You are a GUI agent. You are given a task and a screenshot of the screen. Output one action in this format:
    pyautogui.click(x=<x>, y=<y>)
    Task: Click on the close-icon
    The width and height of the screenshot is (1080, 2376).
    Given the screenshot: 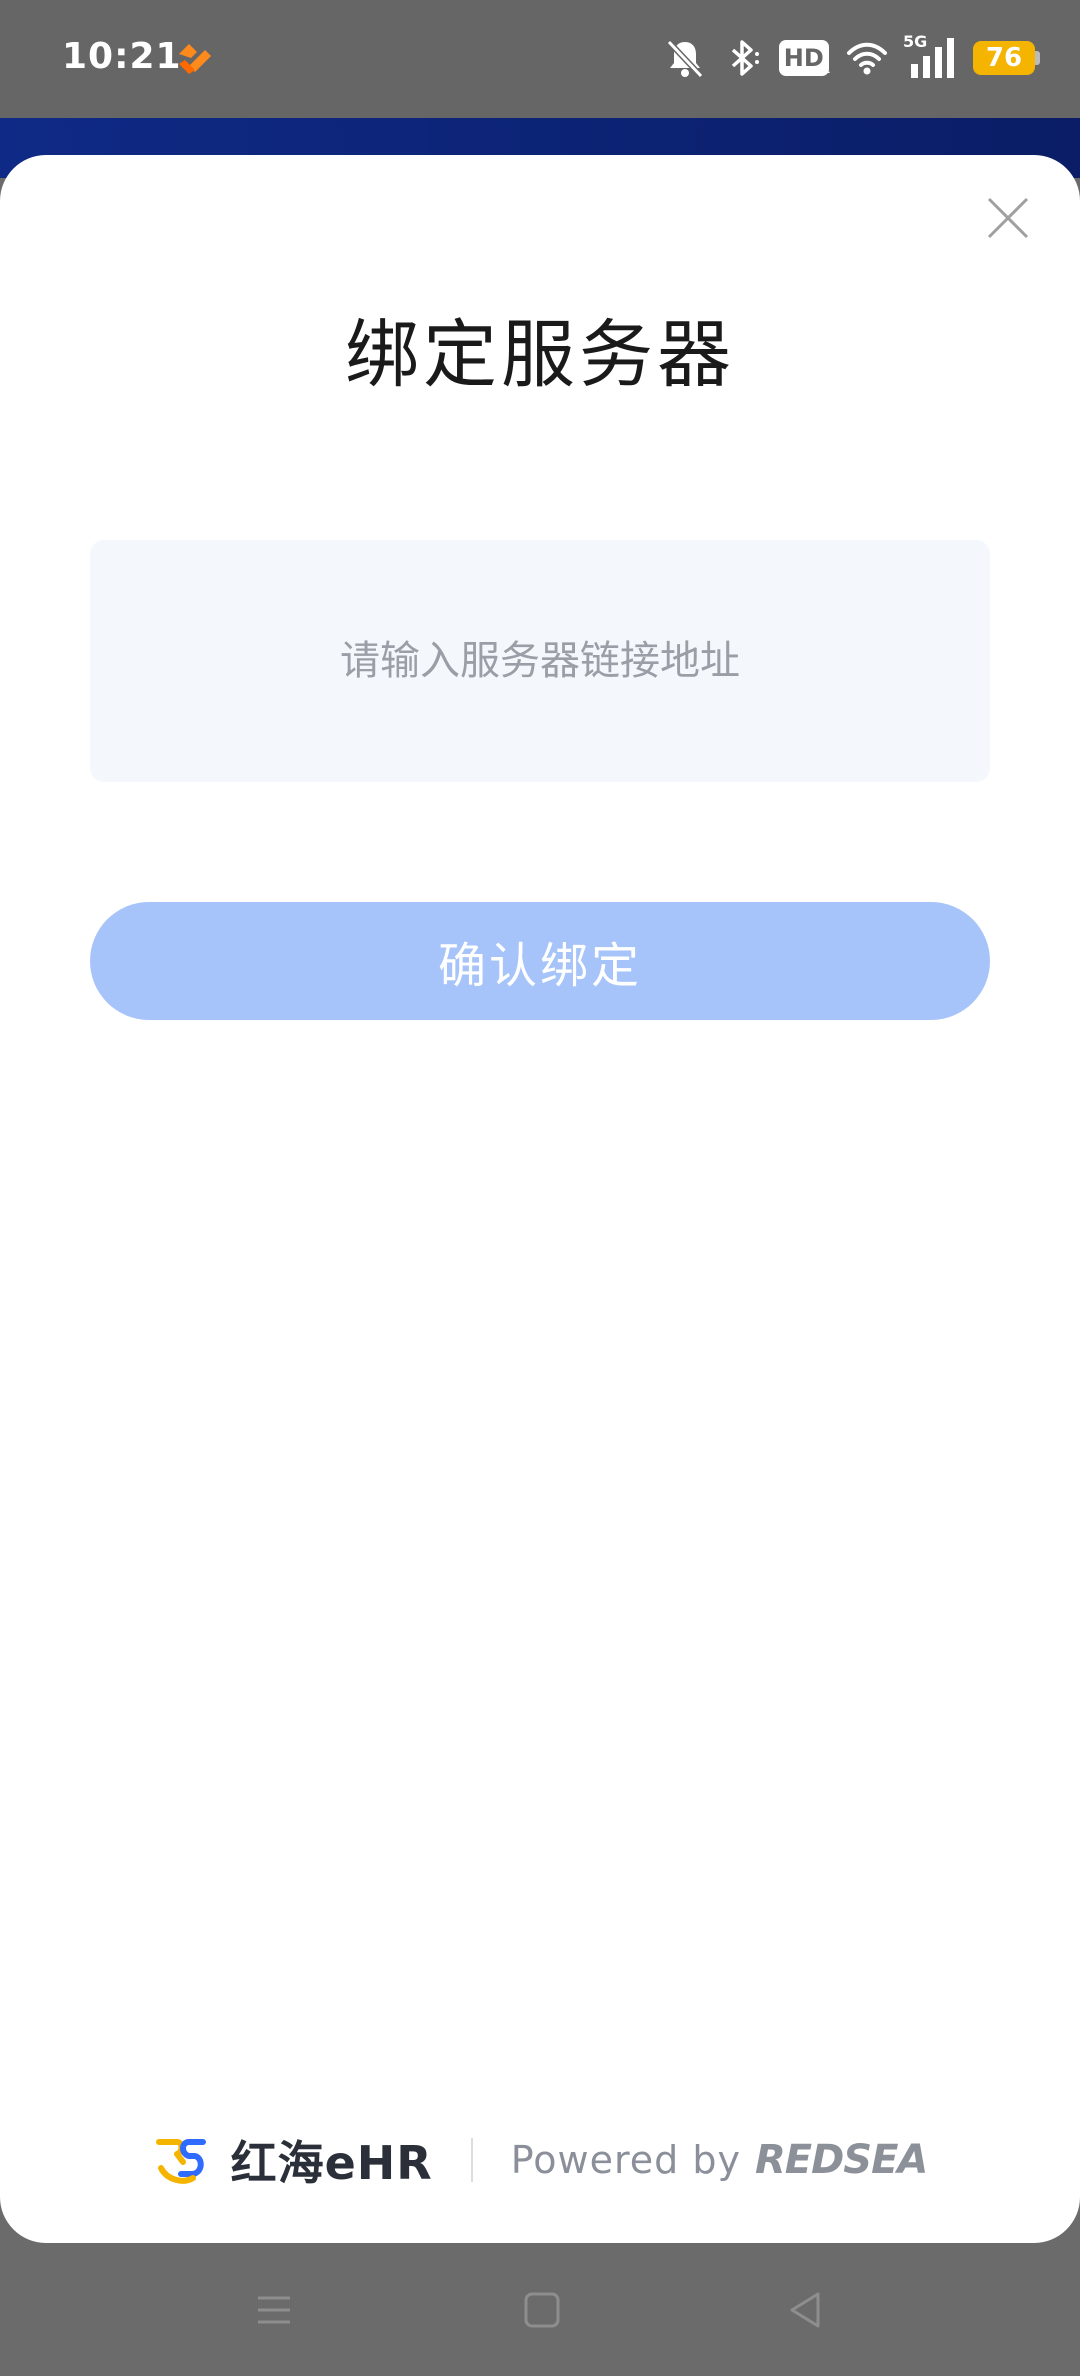 What is the action you would take?
    pyautogui.click(x=1008, y=218)
    